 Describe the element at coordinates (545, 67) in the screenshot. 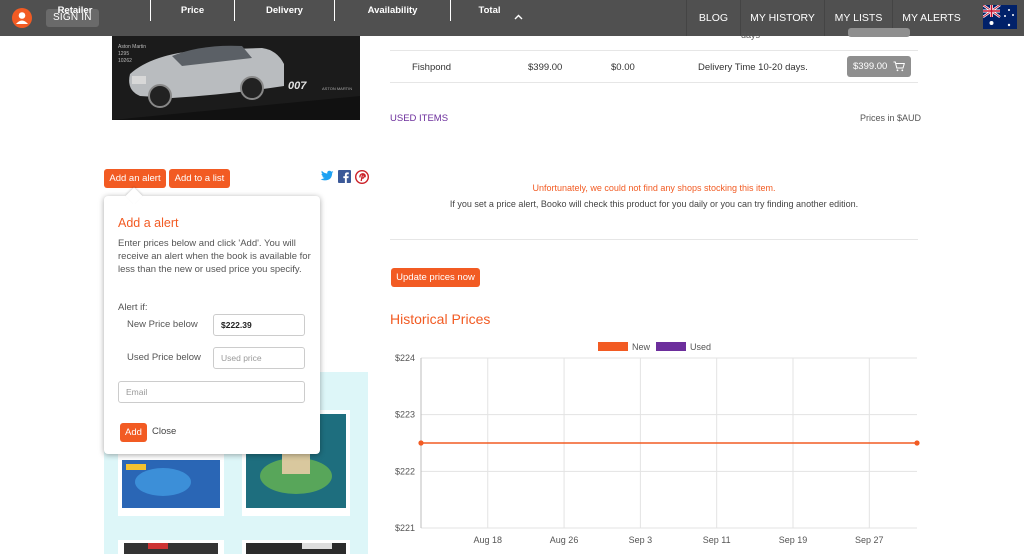

I see `retailer-price: $399.00` at that location.